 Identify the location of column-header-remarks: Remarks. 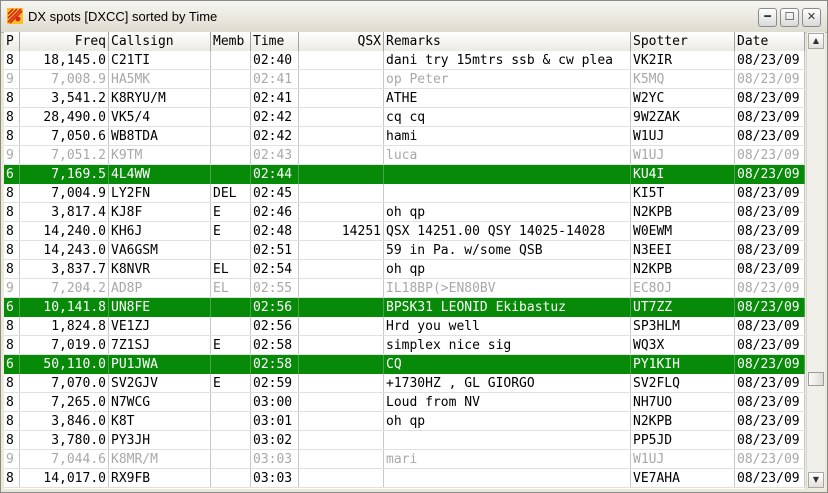
(507, 41).